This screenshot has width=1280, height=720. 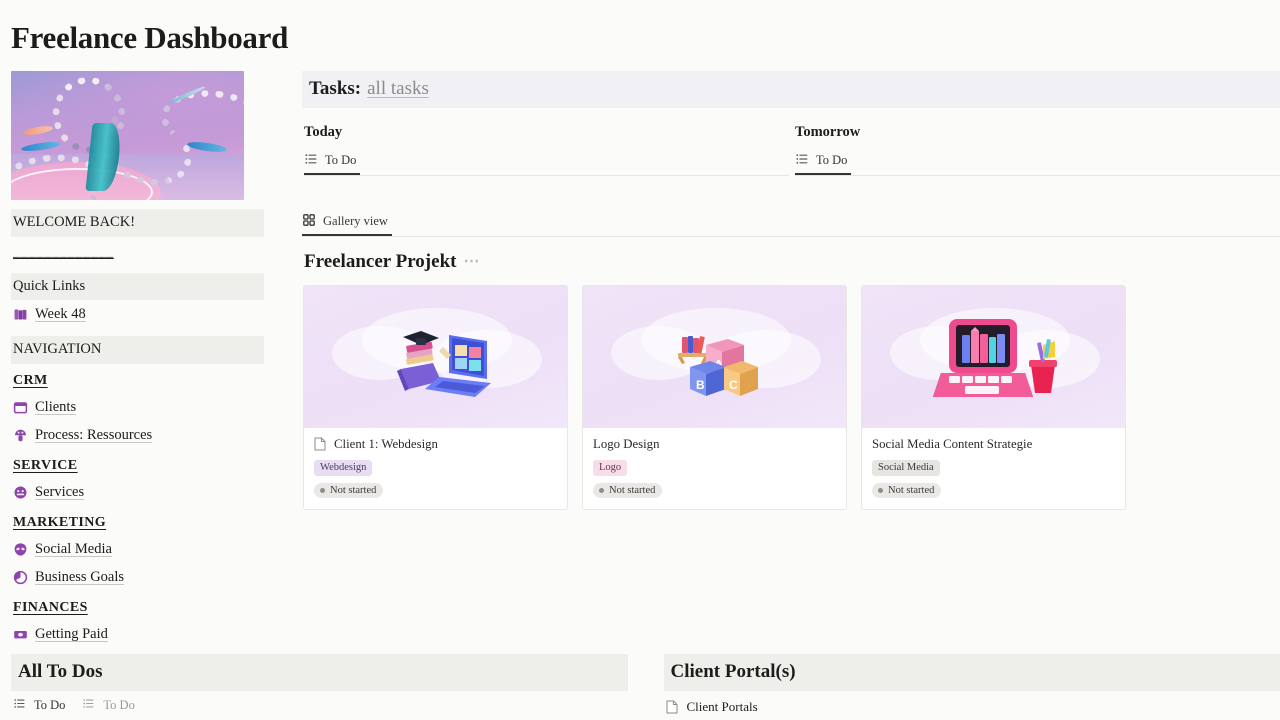 I want to click on page-title: Freelance Dashboard, so click(x=150, y=37).